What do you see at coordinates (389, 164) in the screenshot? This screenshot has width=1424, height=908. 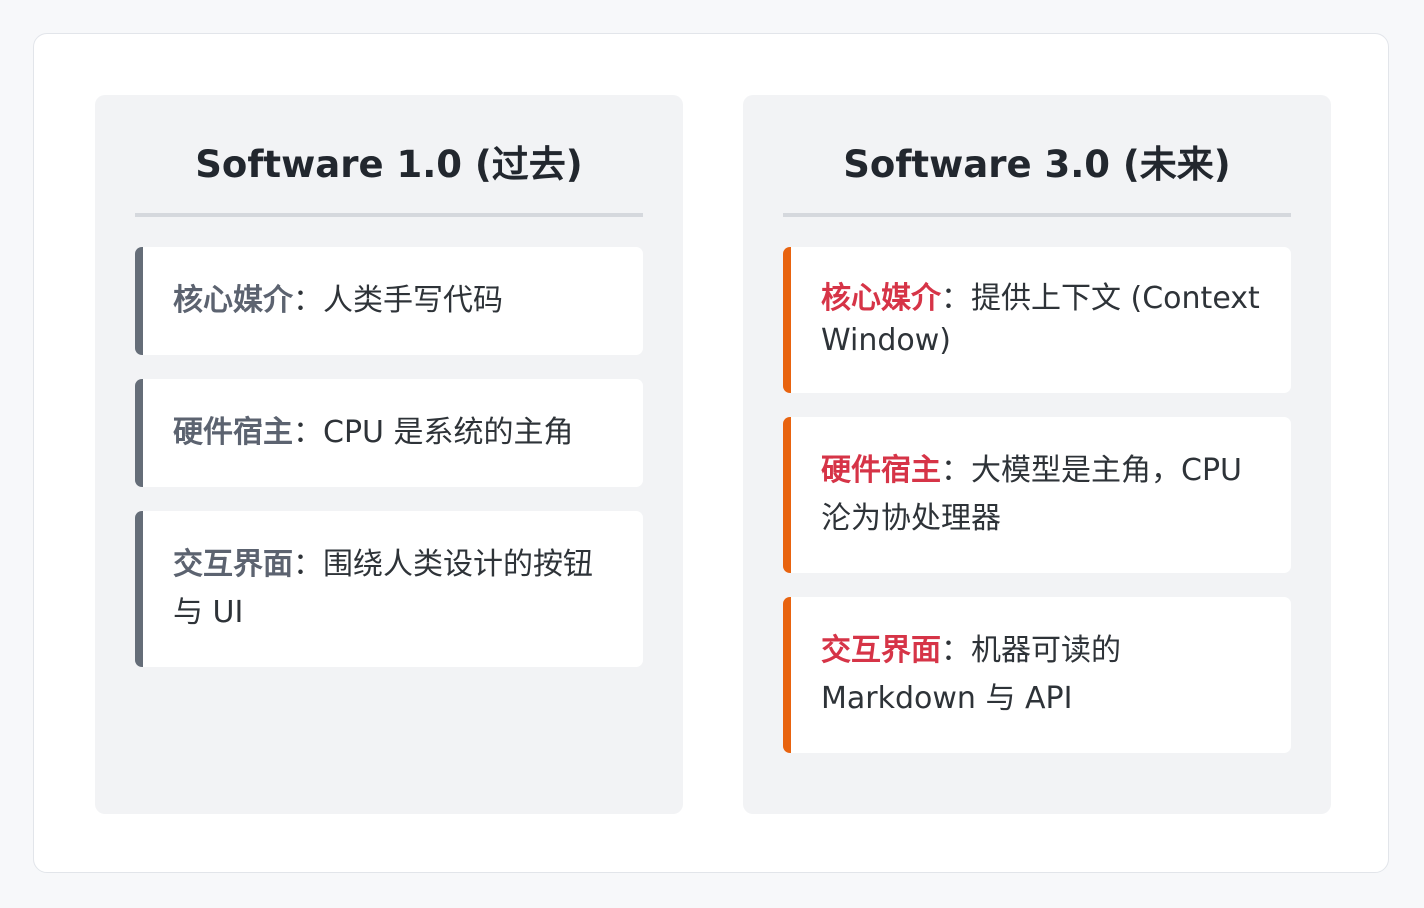 I see `software-1-title: Software 1.0 (过去)` at bounding box center [389, 164].